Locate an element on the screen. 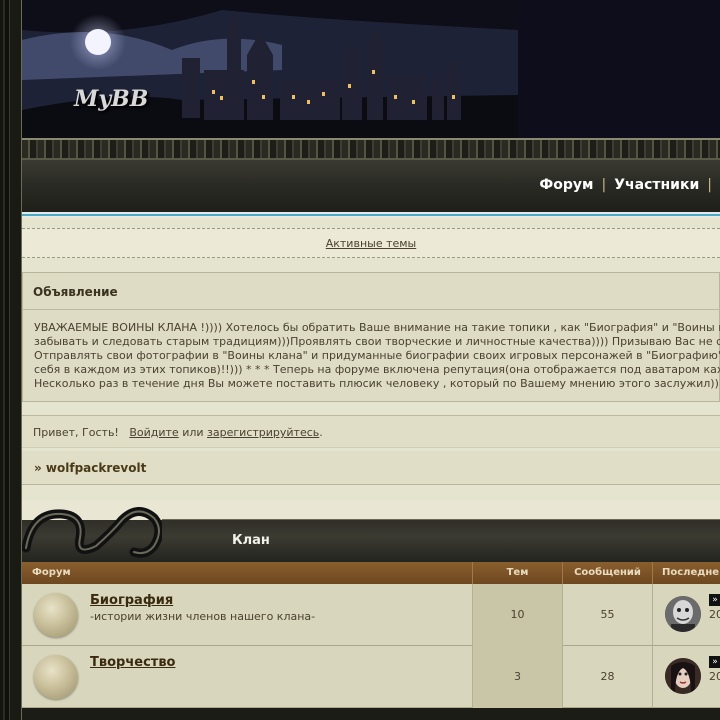 Image resolution: width=720 pixels, height=720 pixels. register-link: зарегистрируйтесь is located at coordinates (263, 432).